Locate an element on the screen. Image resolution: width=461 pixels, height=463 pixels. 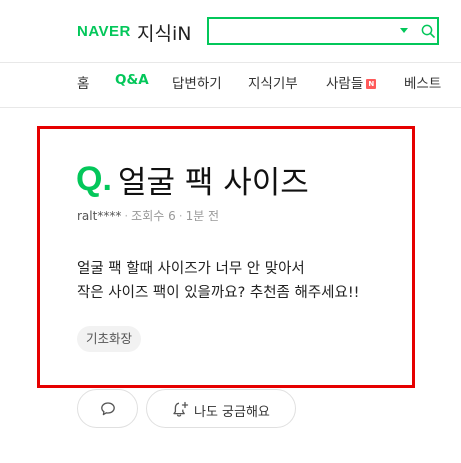
comment-icon is located at coordinates (108, 409).